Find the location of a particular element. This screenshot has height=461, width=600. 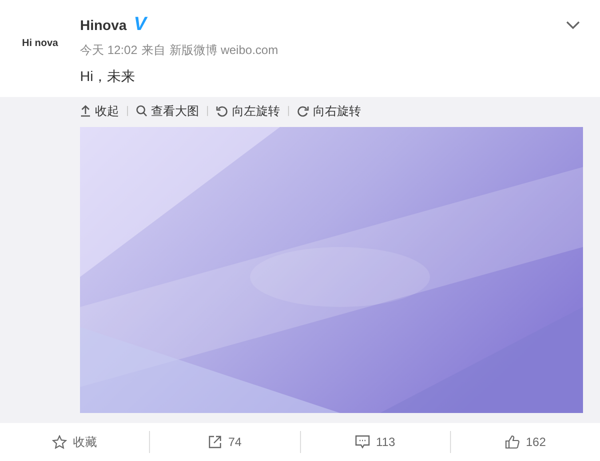

action-button: 收藏 is located at coordinates (75, 442).